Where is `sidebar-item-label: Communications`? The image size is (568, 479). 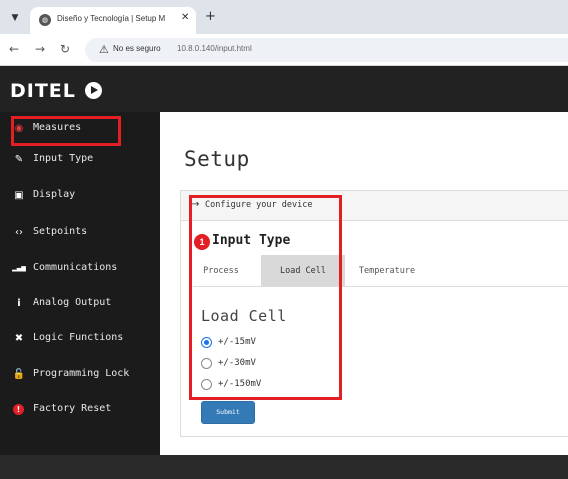 sidebar-item-label: Communications is located at coordinates (75, 267).